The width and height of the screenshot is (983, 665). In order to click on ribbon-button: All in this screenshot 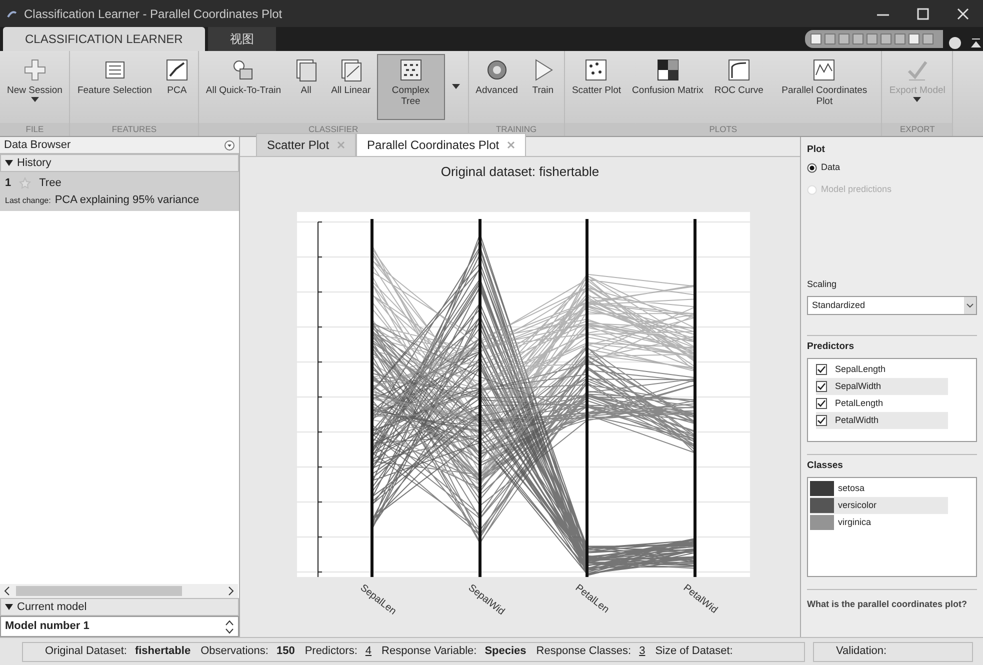, I will do `click(306, 87)`.